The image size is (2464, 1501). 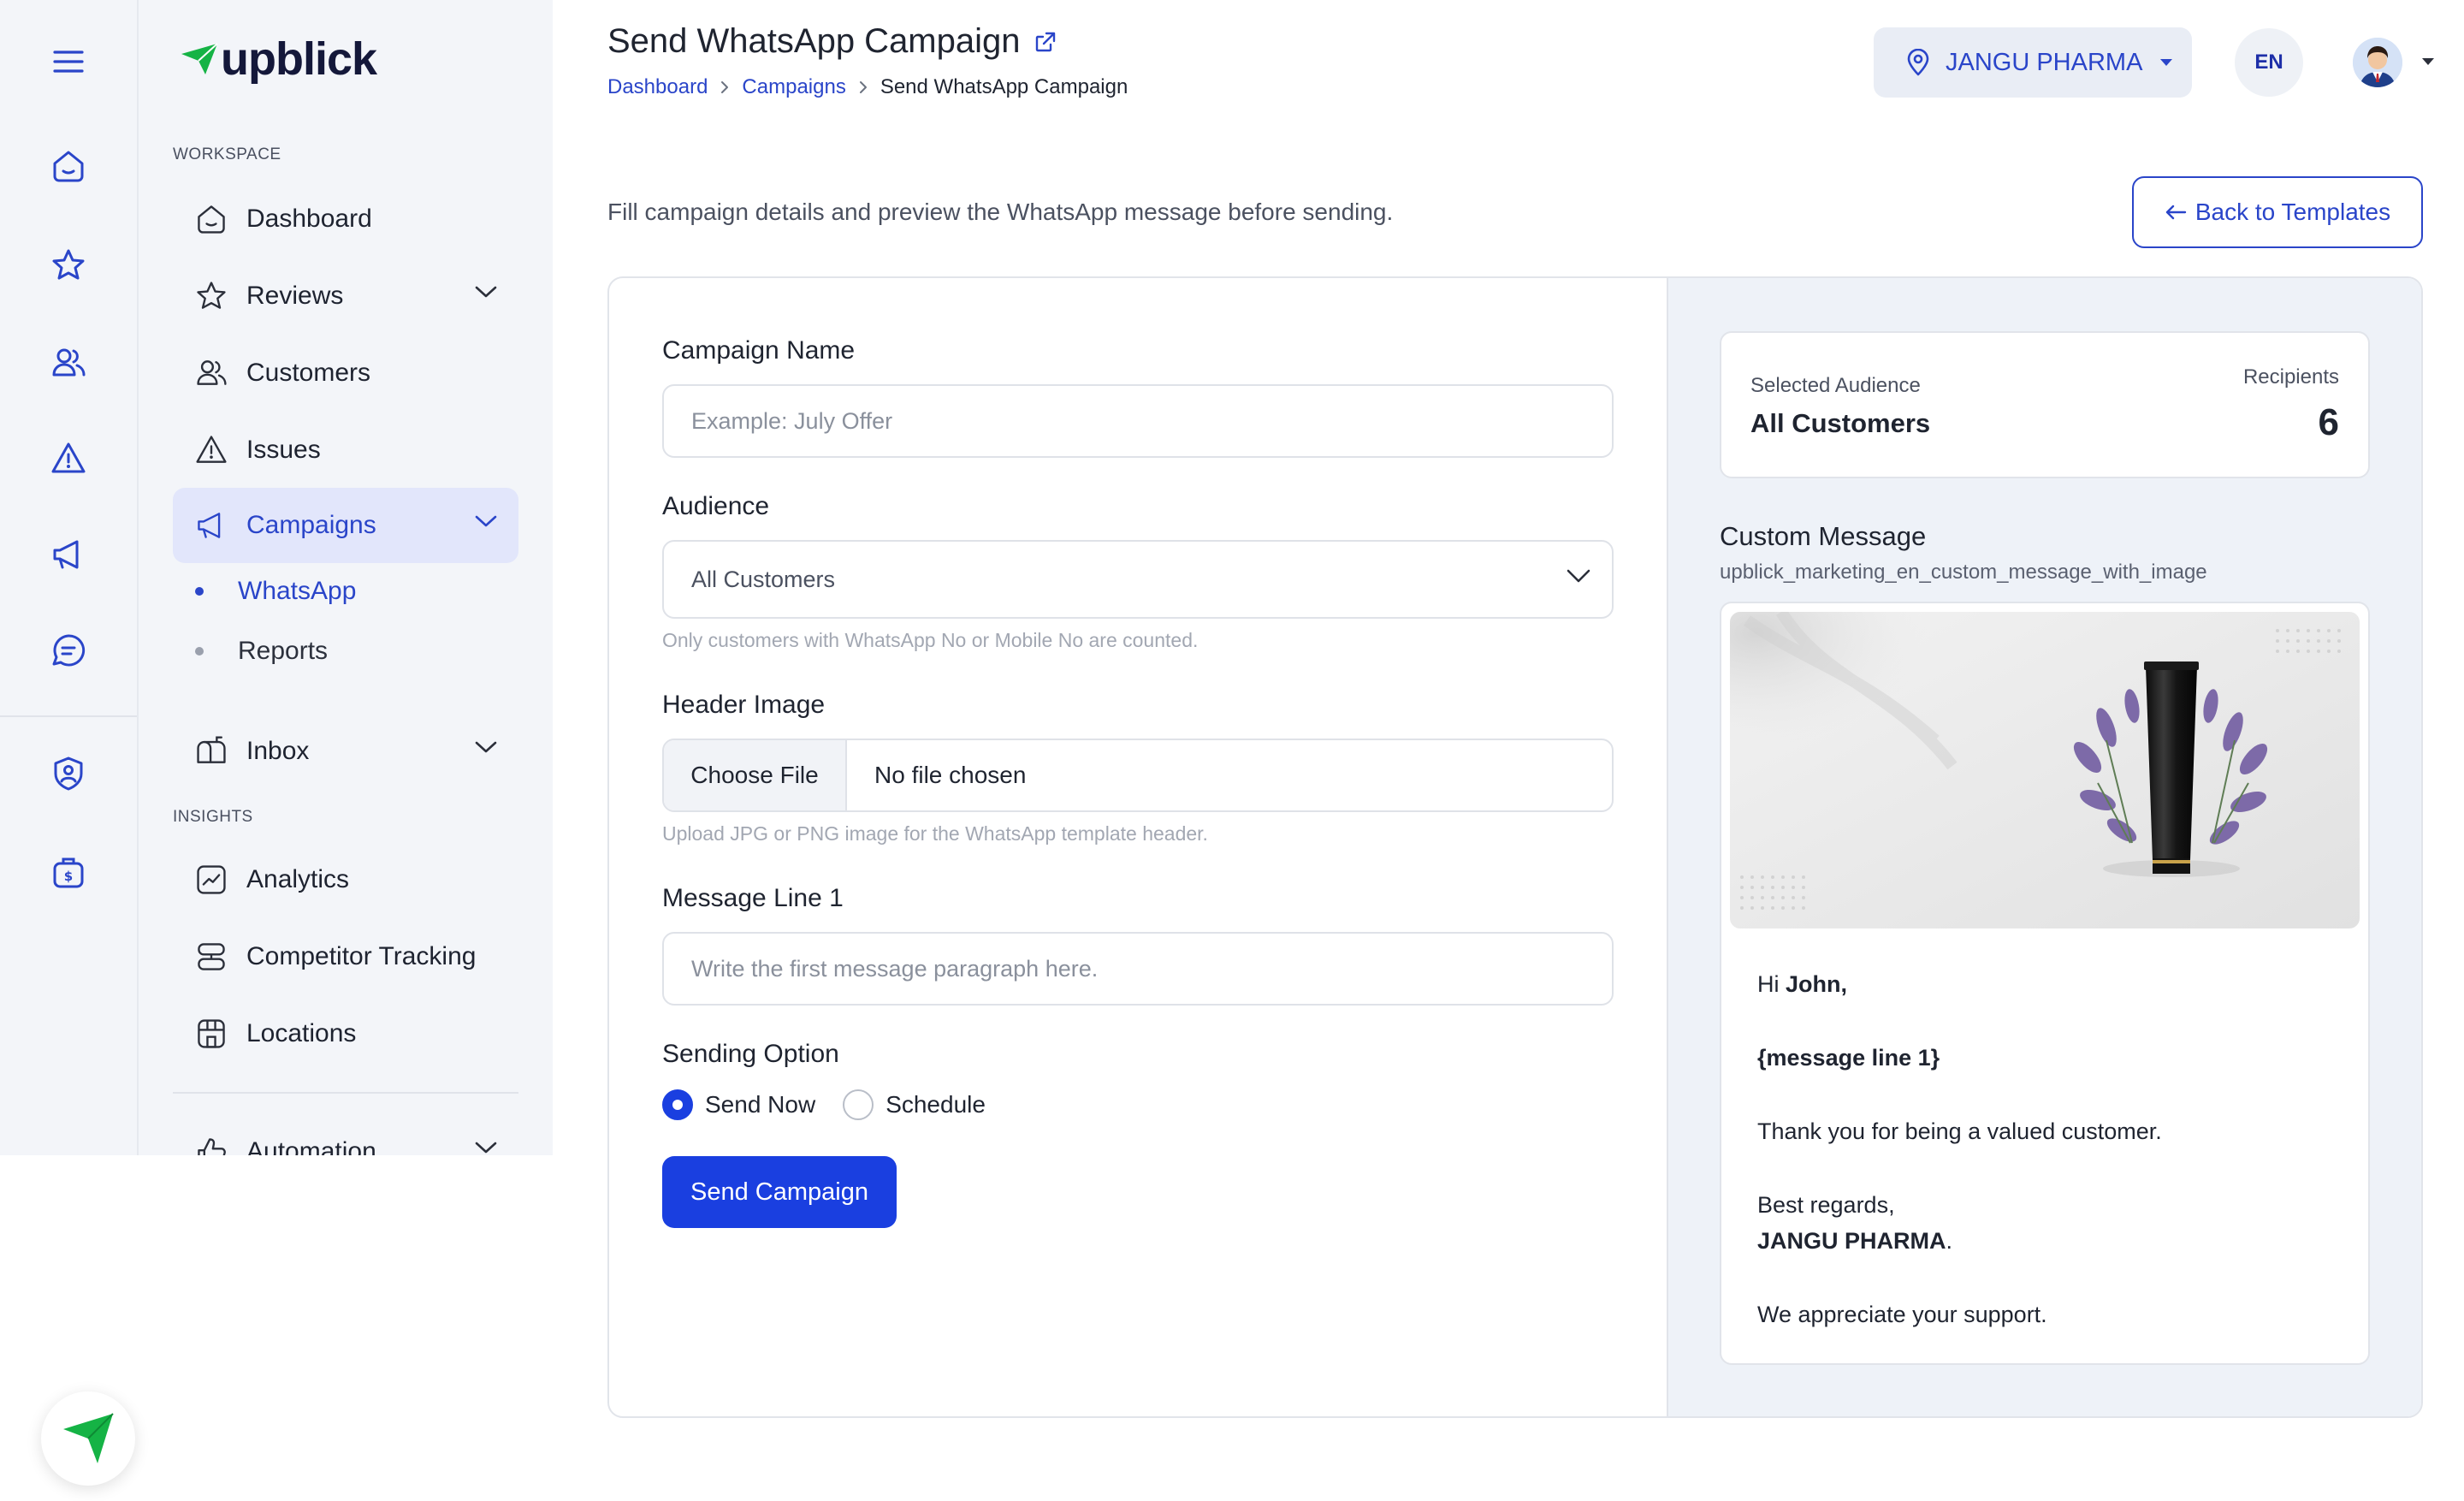 I want to click on message-greeting: Hi John,, so click(x=1802, y=984).